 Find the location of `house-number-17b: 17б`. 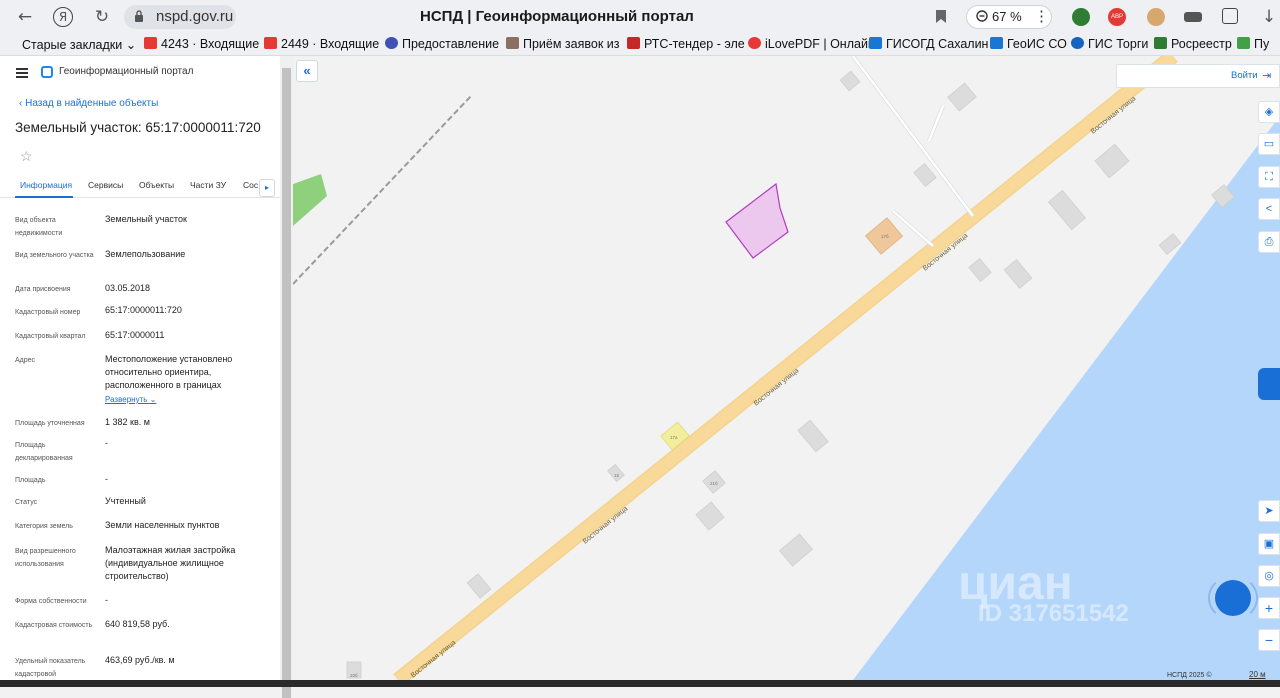

house-number-17b: 17б is located at coordinates (885, 236).